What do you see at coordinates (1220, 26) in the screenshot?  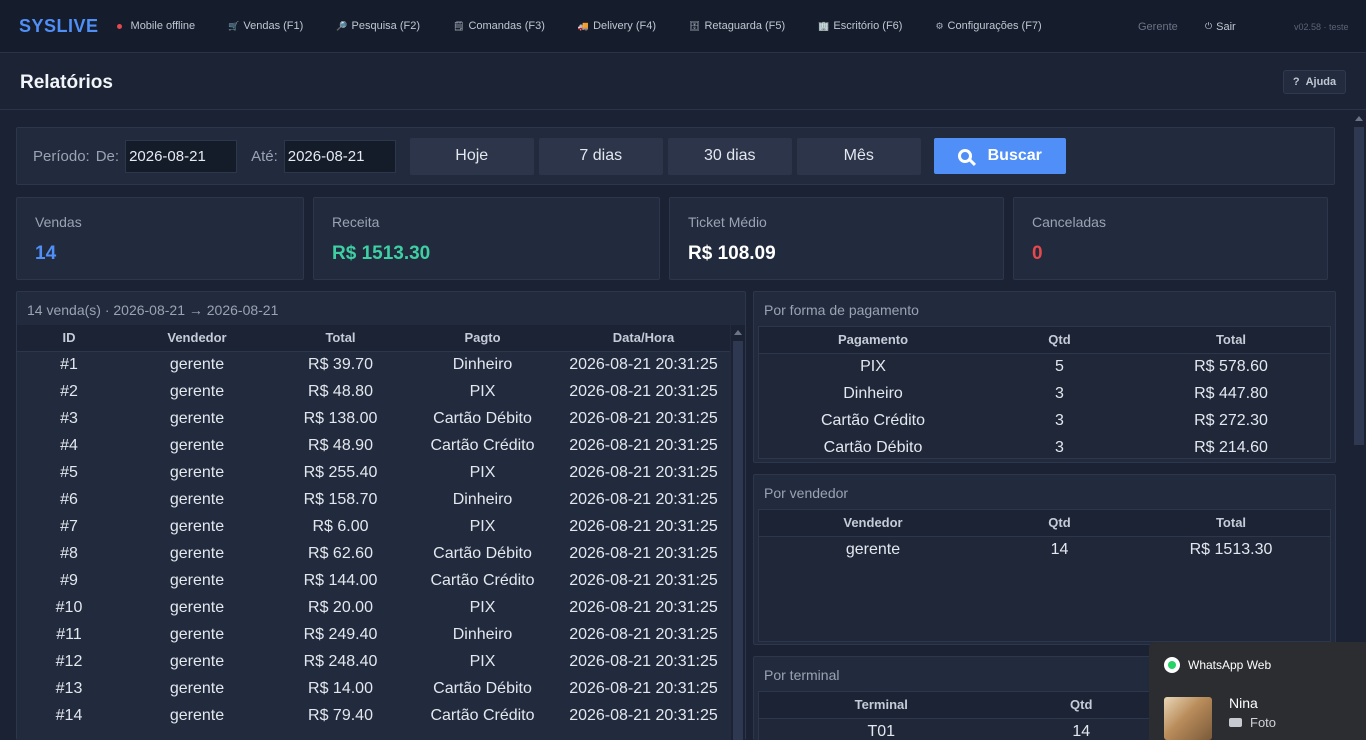 I see `logout-button: ⏻ Sair` at bounding box center [1220, 26].